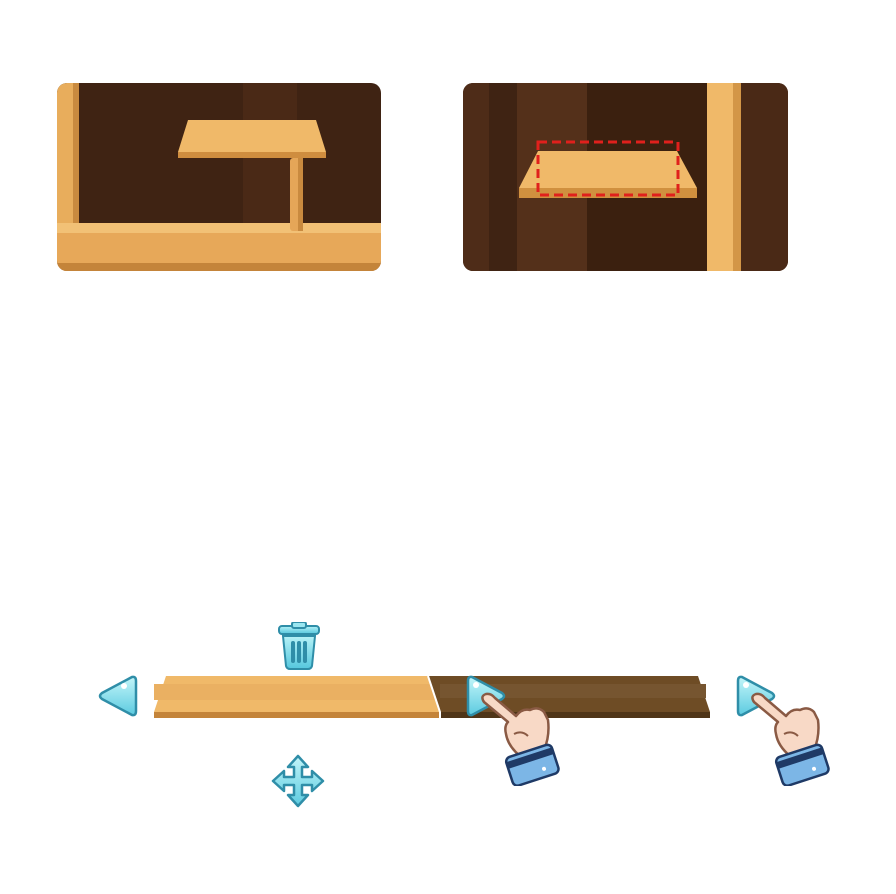  I want to click on floating-shelf, so click(608, 174).